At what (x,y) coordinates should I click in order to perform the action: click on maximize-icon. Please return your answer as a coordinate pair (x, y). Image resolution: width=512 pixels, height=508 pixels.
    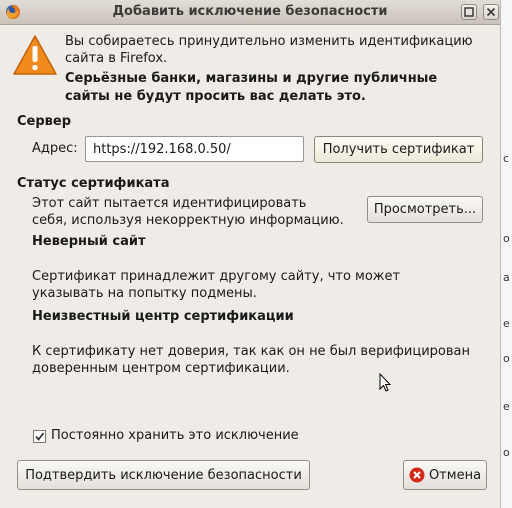
    Looking at the image, I should click on (469, 12).